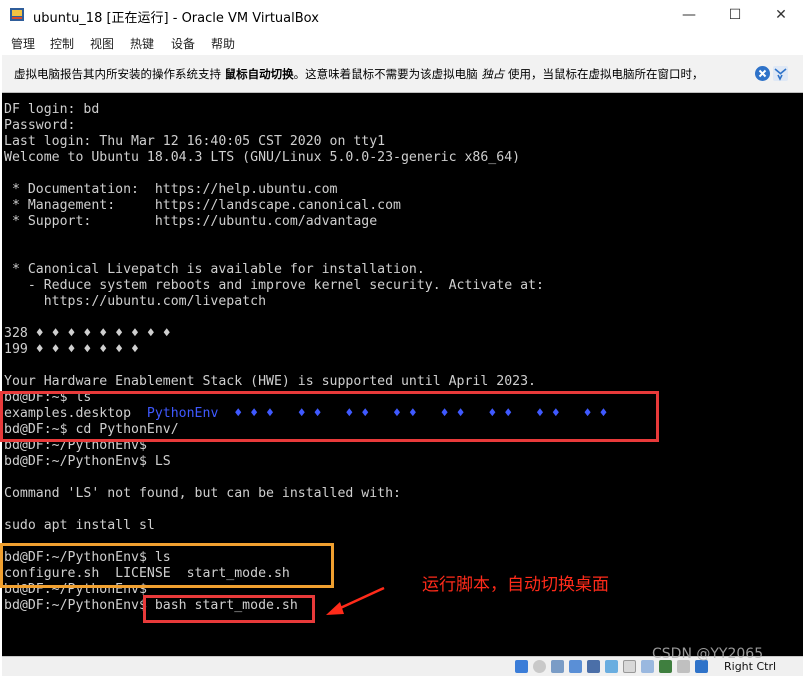 The image size is (807, 676). Describe the element at coordinates (183, 43) in the screenshot. I see `menu-devices: 设备` at that location.